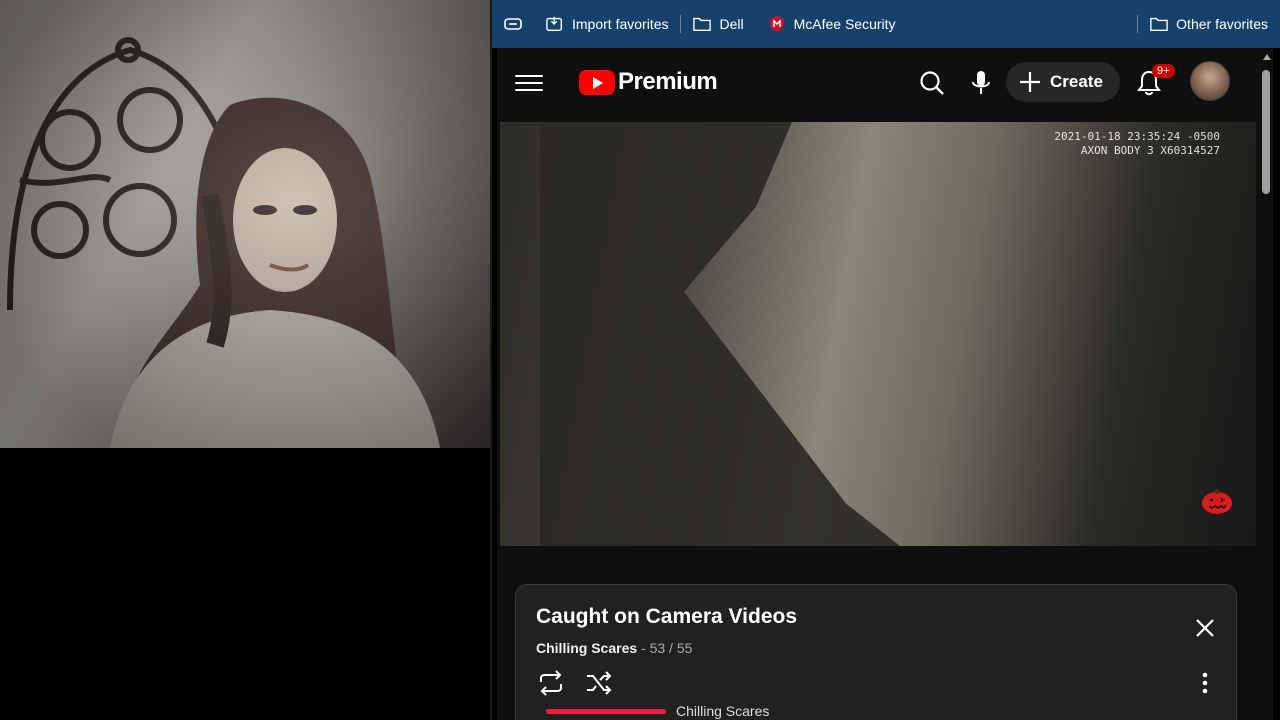  Describe the element at coordinates (1205, 683) in the screenshot. I see `more-options-icon` at that location.